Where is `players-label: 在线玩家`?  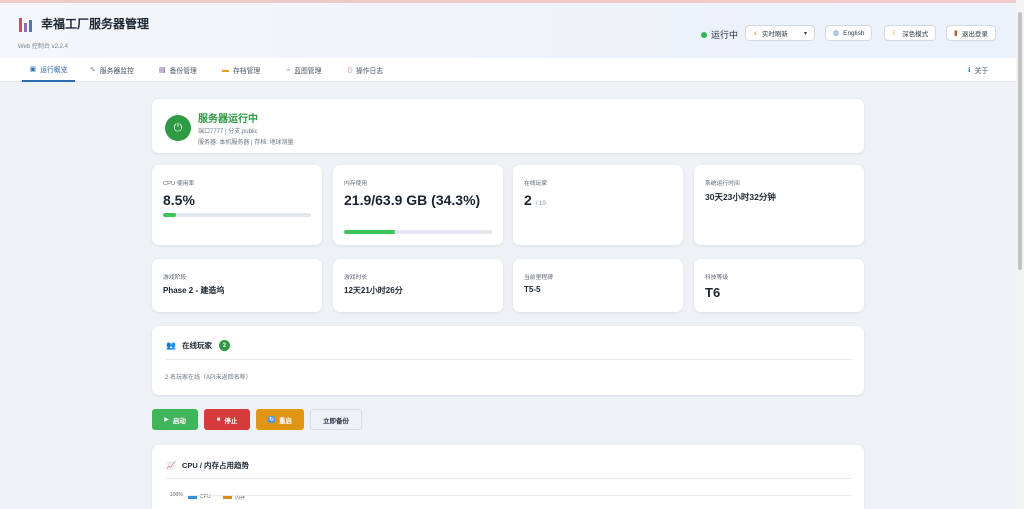
players-label: 在线玩家 is located at coordinates (536, 184).